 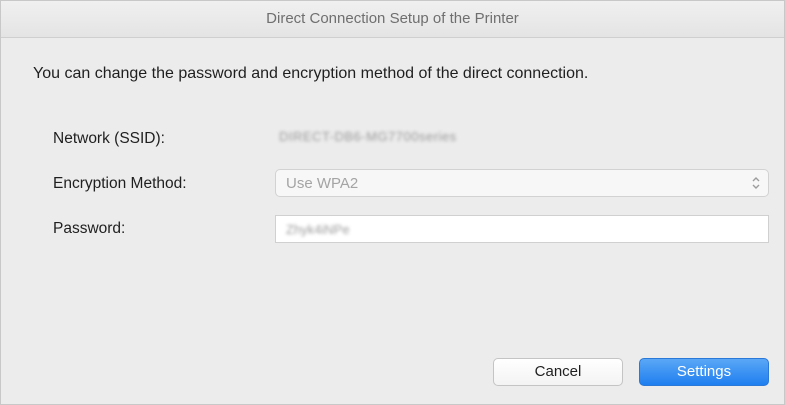 I want to click on settings-button: Settings, so click(x=704, y=372).